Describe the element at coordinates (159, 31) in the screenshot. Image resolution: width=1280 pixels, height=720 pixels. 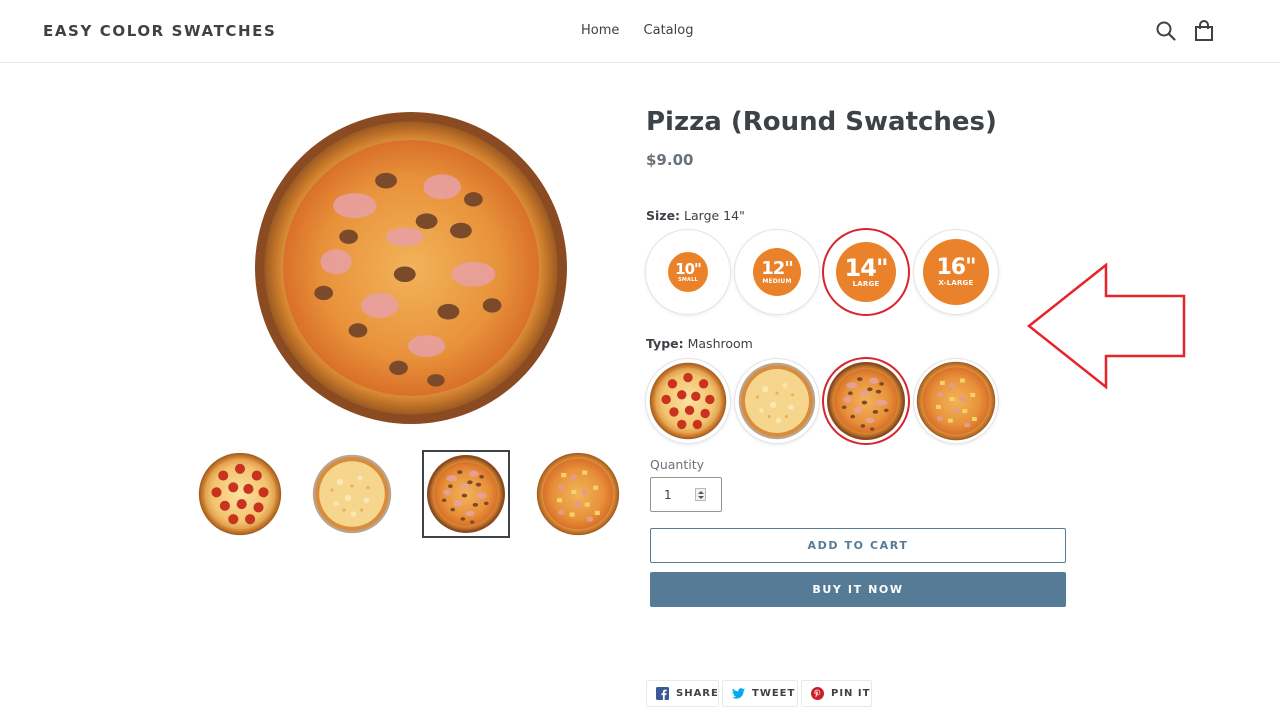
I see `store-logo: EASY COLOR SWATCHES` at that location.